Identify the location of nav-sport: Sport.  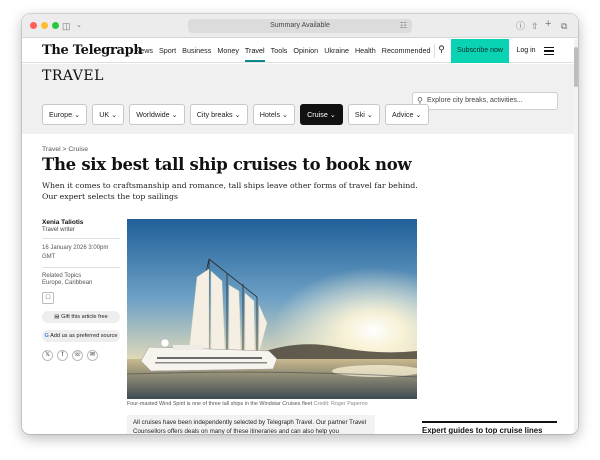
(167, 54).